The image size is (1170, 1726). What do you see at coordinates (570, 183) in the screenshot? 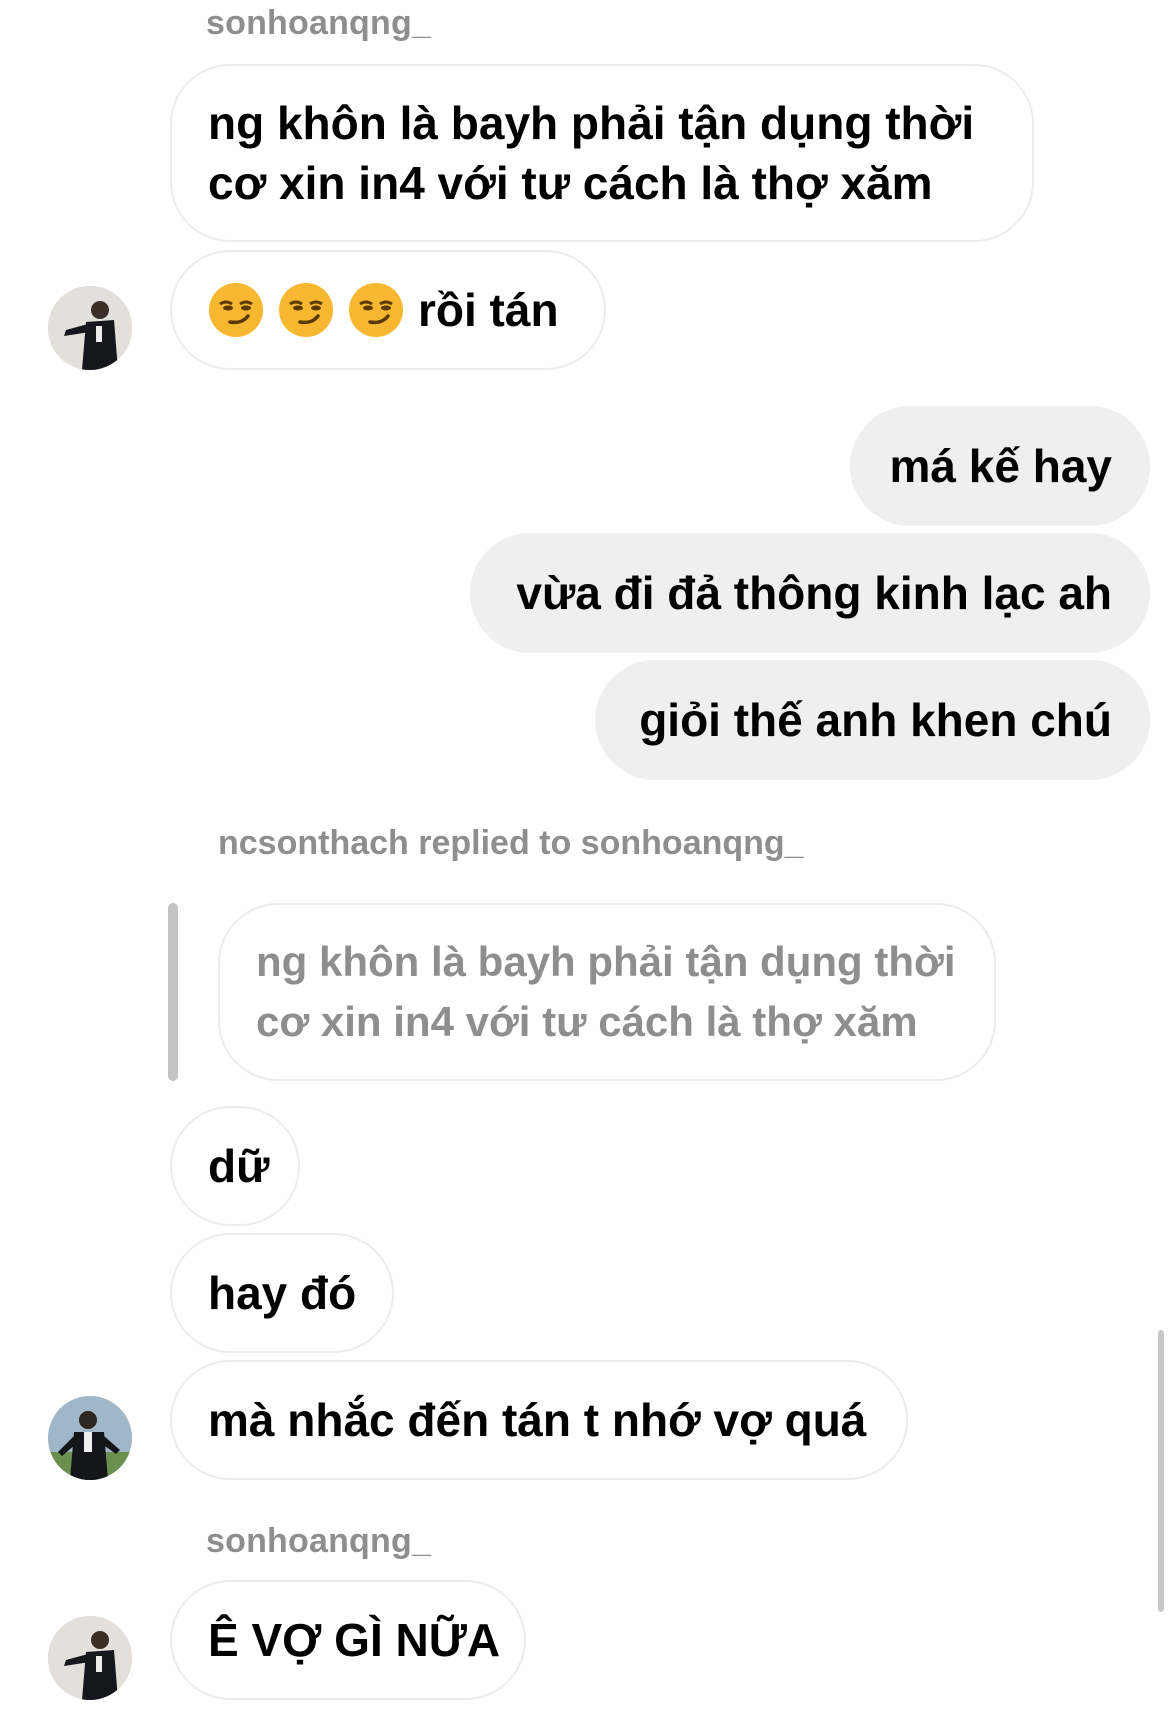
I see `message-text-line: cơ xin in4 với tư cách là thợ xăm` at bounding box center [570, 183].